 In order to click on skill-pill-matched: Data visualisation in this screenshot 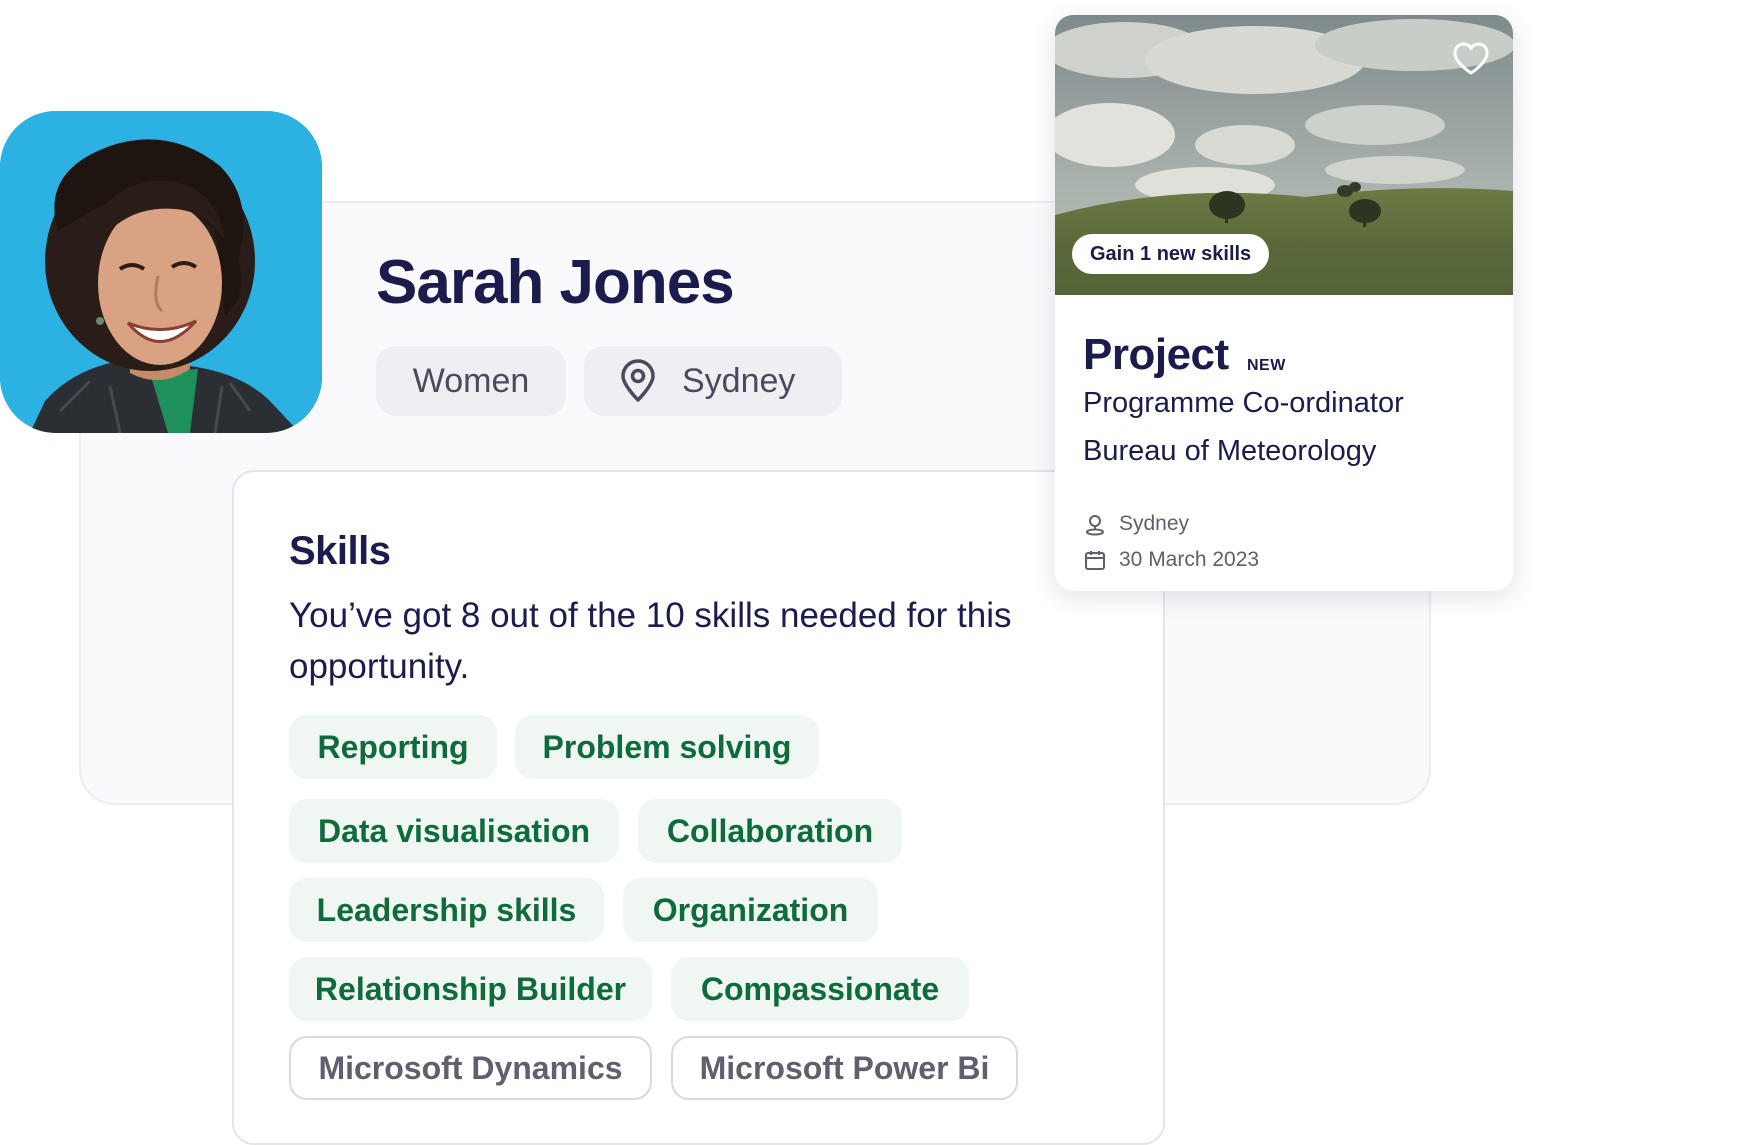, I will do `click(454, 831)`.